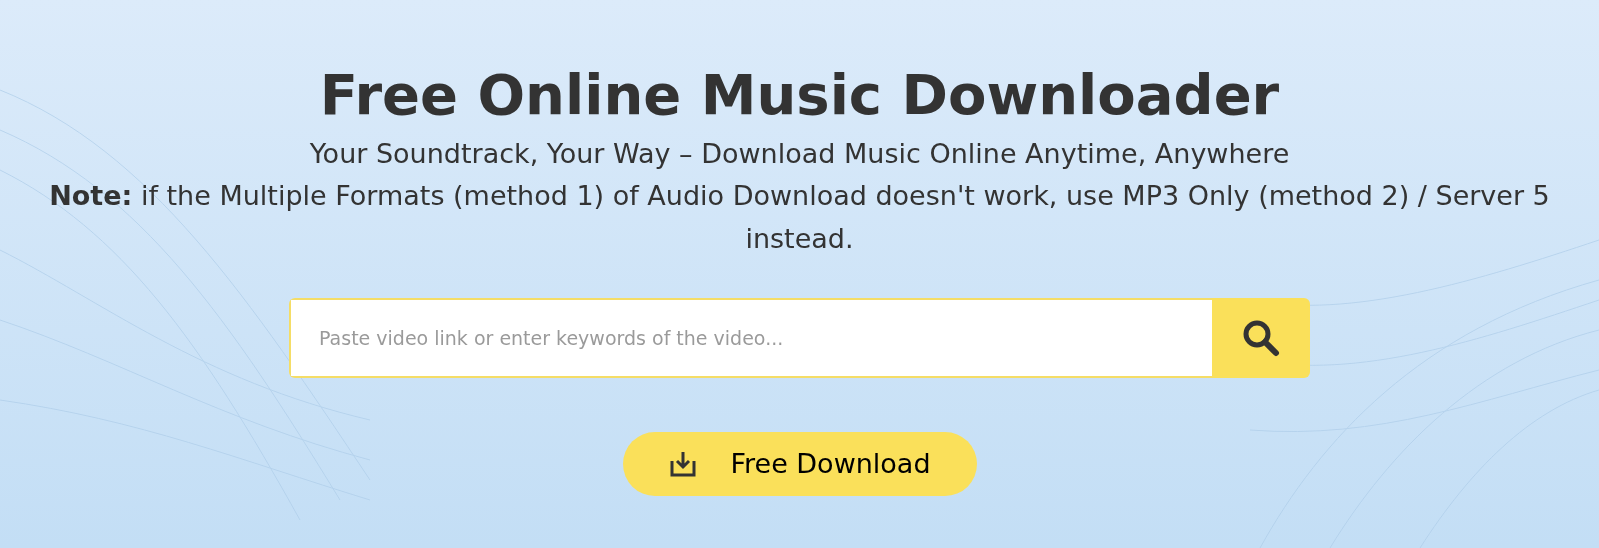 The height and width of the screenshot is (548, 1599). Describe the element at coordinates (799, 95) in the screenshot. I see `page-title: Free Online Music Downloader` at that location.